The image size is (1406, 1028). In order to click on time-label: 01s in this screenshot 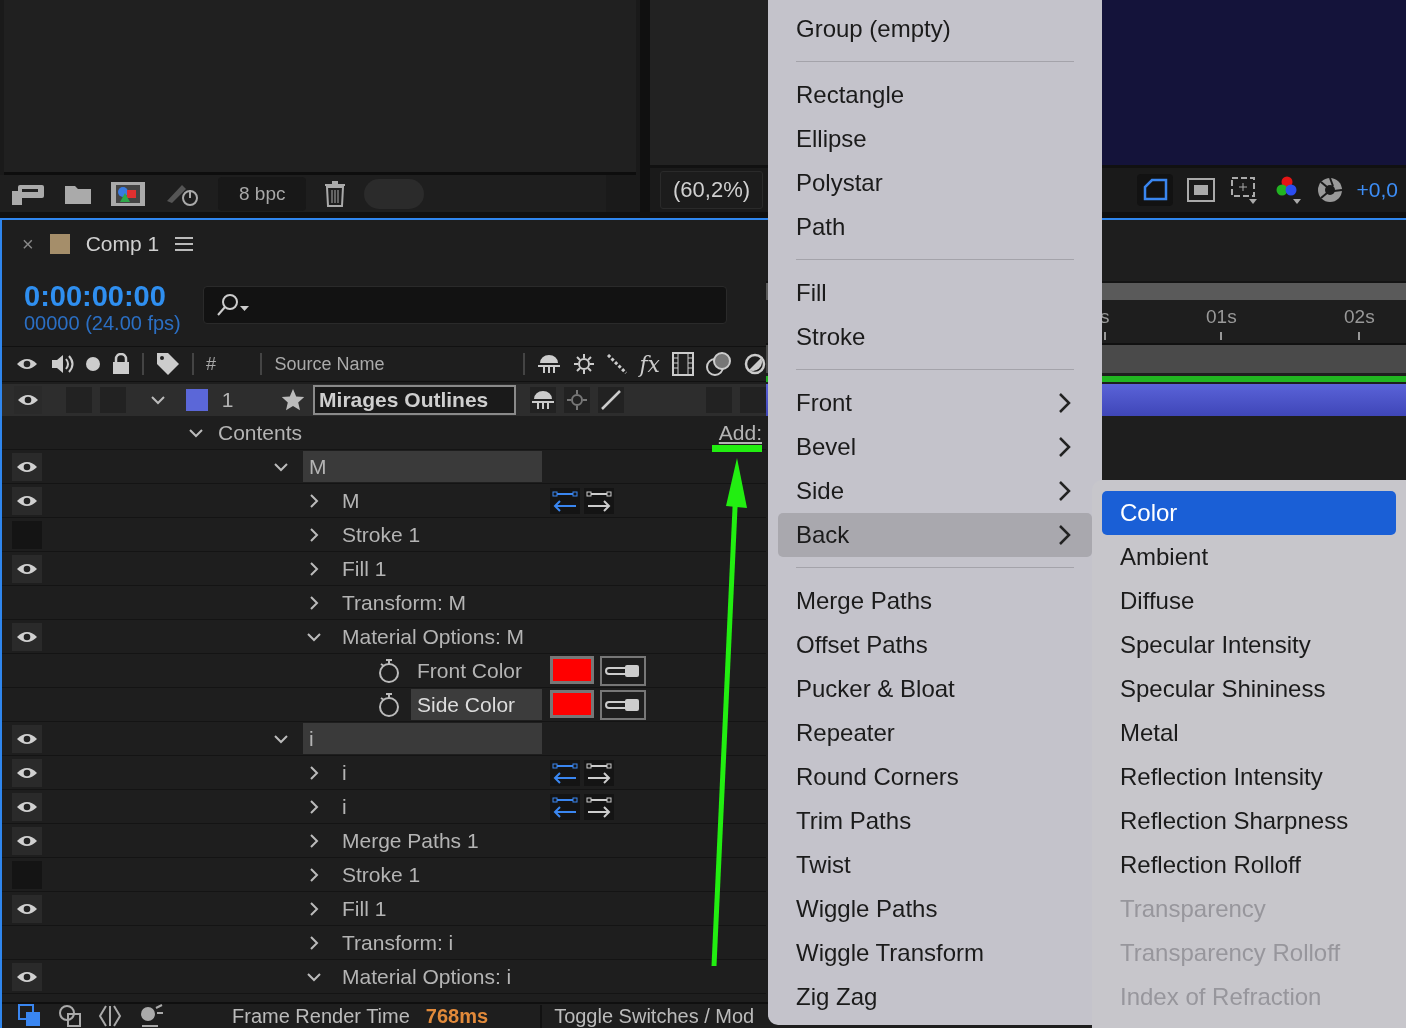, I will do `click(1221, 317)`.